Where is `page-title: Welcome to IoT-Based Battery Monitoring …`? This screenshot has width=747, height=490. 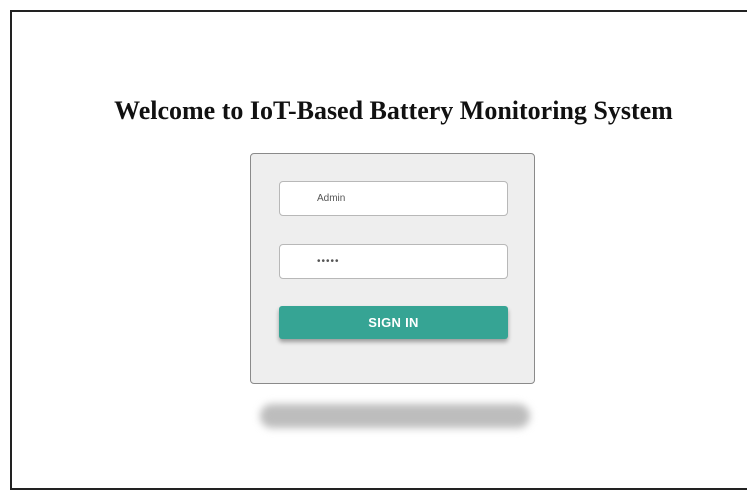
page-title: Welcome to IoT-Based Battery Monitoring … is located at coordinates (393, 110).